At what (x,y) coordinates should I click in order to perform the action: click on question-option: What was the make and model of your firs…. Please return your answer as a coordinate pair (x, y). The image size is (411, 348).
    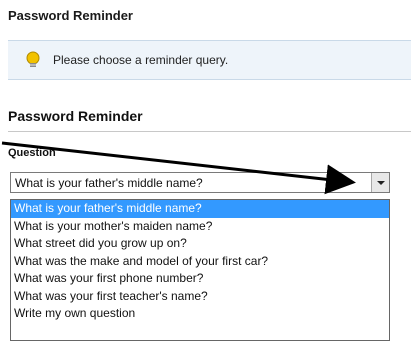
    Looking at the image, I should click on (200, 262).